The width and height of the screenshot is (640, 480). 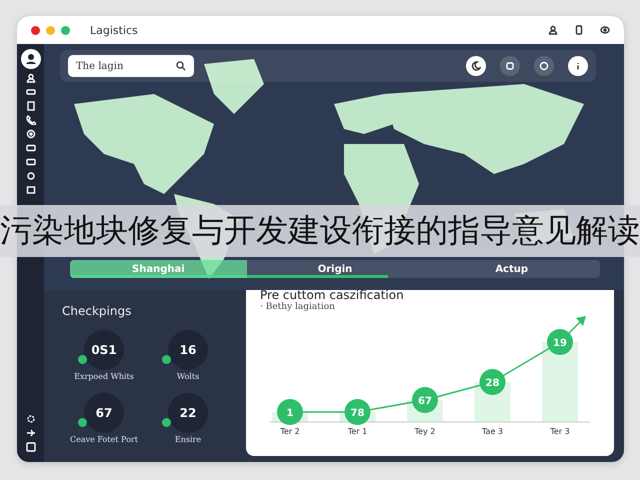 What do you see at coordinates (114, 30) in the screenshot?
I see `window-title: Lagistics` at bounding box center [114, 30].